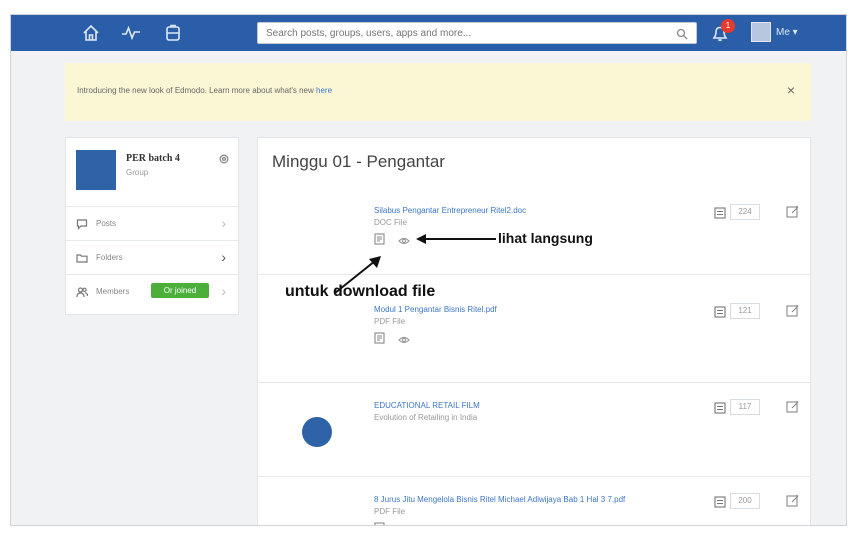 The height and width of the screenshot is (536, 857). I want to click on search-input, so click(458, 33).